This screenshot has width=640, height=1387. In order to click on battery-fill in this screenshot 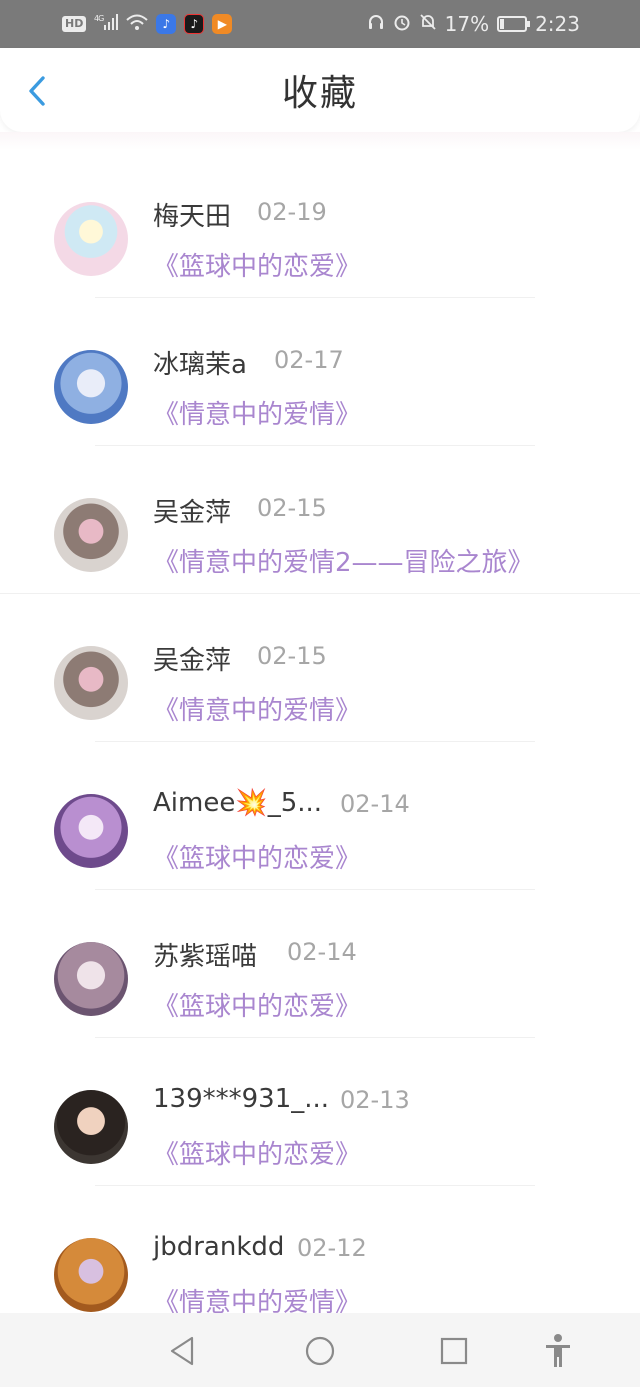, I will do `click(502, 24)`.